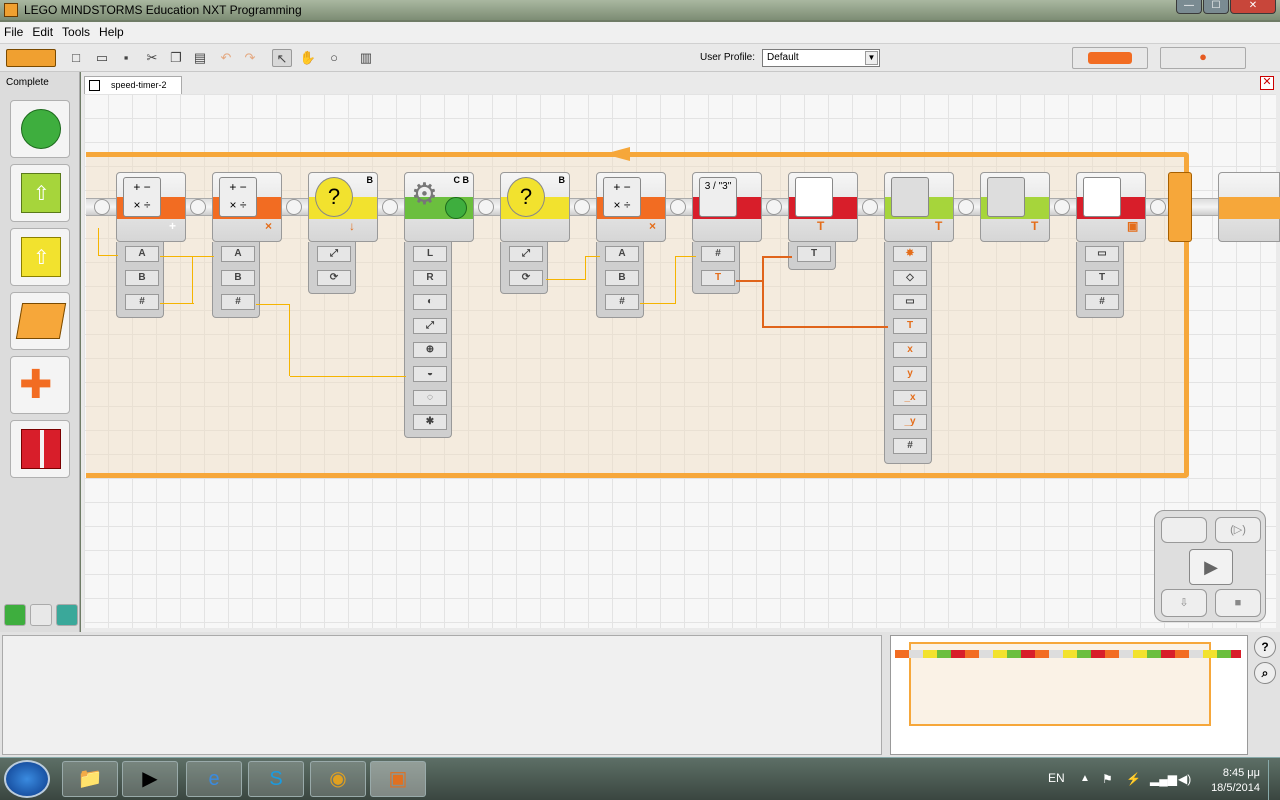 The height and width of the screenshot is (800, 1280). I want to click on menu-tools: Tools, so click(76, 30).